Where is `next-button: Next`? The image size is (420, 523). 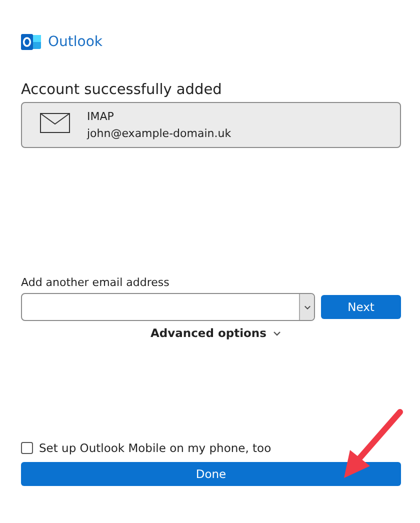 next-button: Next is located at coordinates (361, 307).